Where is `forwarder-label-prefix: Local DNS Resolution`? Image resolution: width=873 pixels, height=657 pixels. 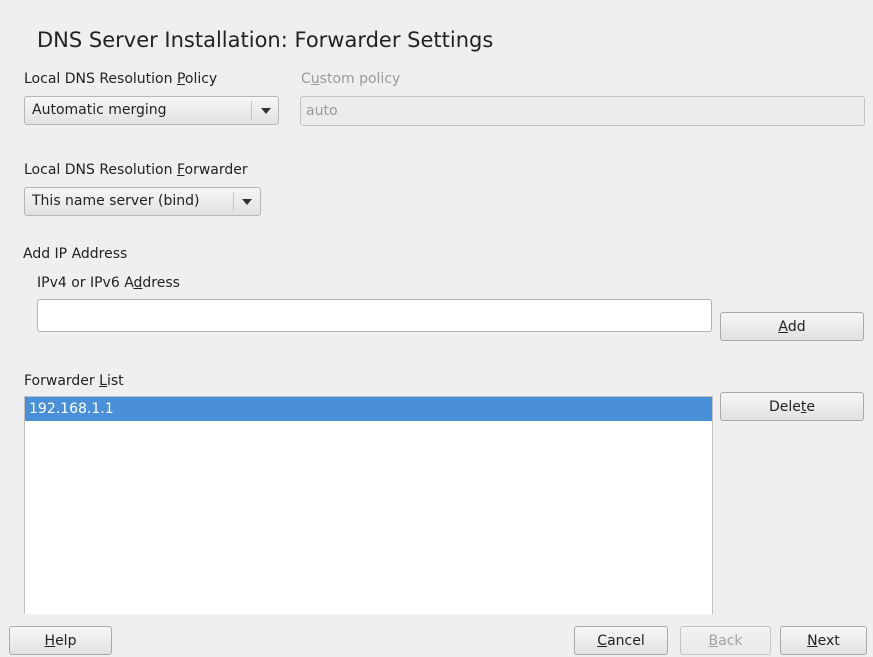
forwarder-label-prefix: Local DNS Resolution is located at coordinates (100, 170).